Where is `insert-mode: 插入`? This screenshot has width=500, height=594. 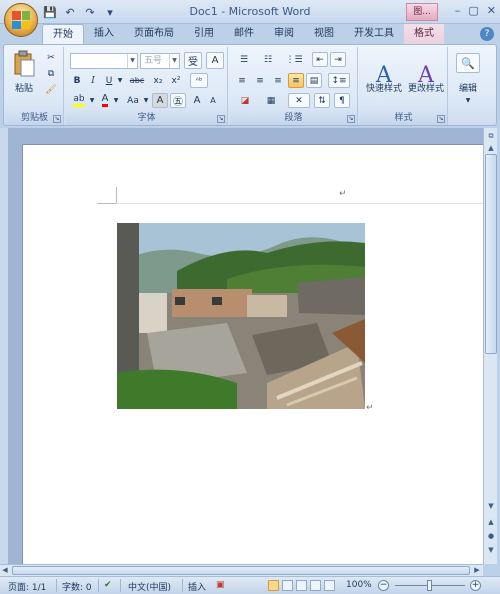 insert-mode: 插入 is located at coordinates (197, 586).